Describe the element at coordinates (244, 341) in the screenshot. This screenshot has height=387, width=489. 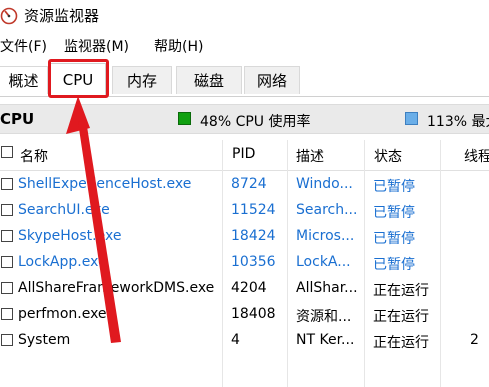
I see `table-row: System 4 NT Ker... 正在运行 2` at that location.